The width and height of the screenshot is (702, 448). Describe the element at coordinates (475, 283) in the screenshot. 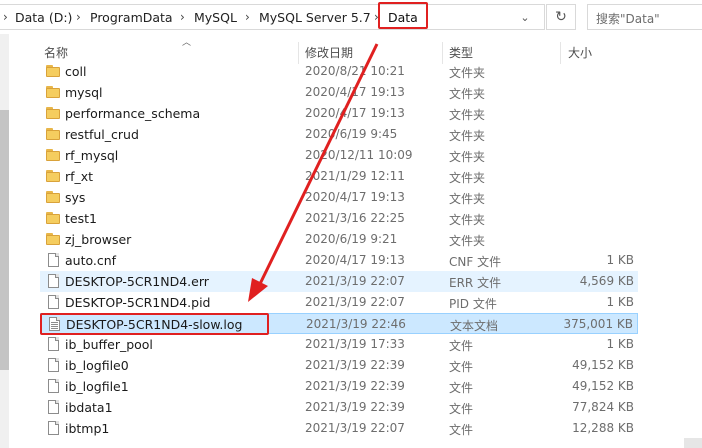

I see `file-type: ERR 文件` at that location.